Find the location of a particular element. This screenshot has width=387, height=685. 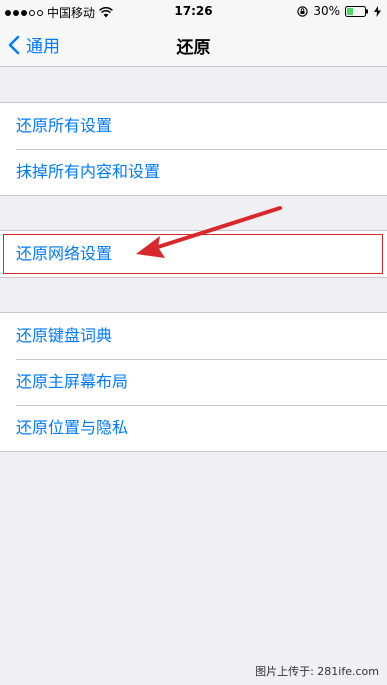

status-right: 30% is located at coordinates (339, 11).